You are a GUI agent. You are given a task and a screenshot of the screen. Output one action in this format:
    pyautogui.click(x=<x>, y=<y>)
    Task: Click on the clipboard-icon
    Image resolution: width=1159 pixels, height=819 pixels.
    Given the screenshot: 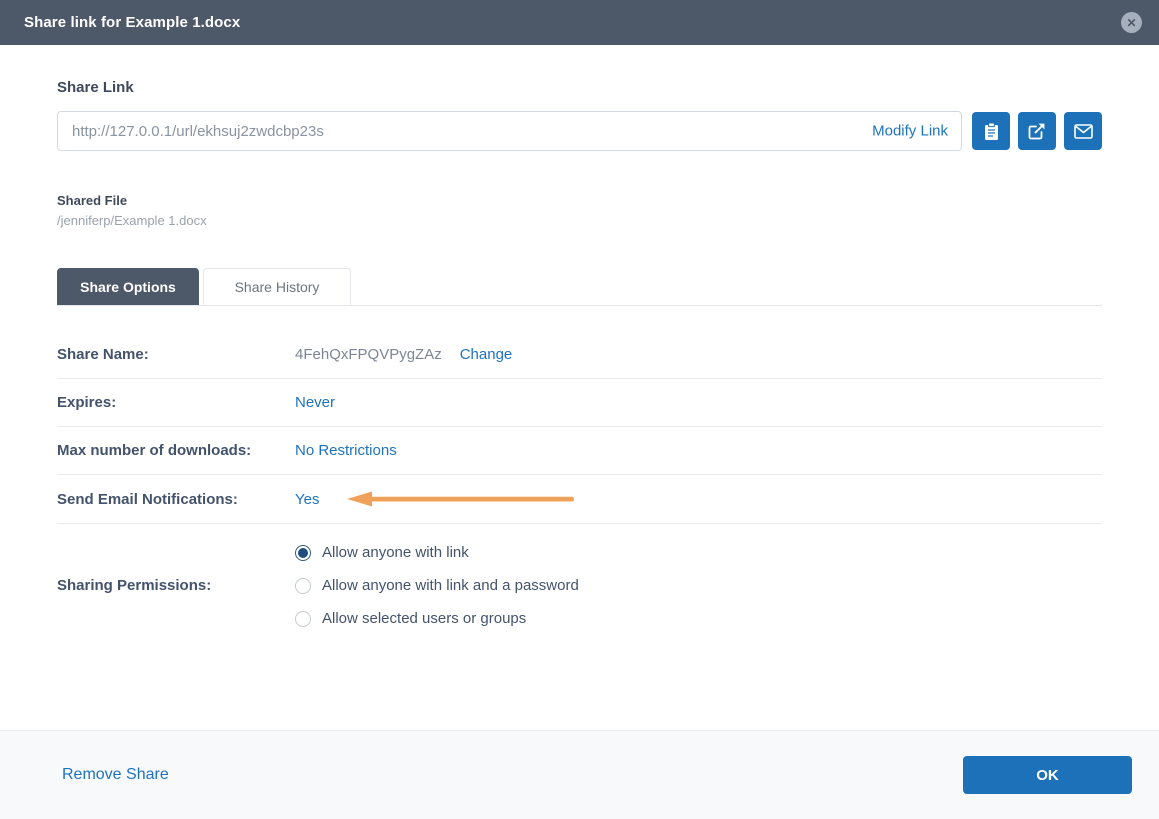 What is the action you would take?
    pyautogui.click(x=991, y=131)
    